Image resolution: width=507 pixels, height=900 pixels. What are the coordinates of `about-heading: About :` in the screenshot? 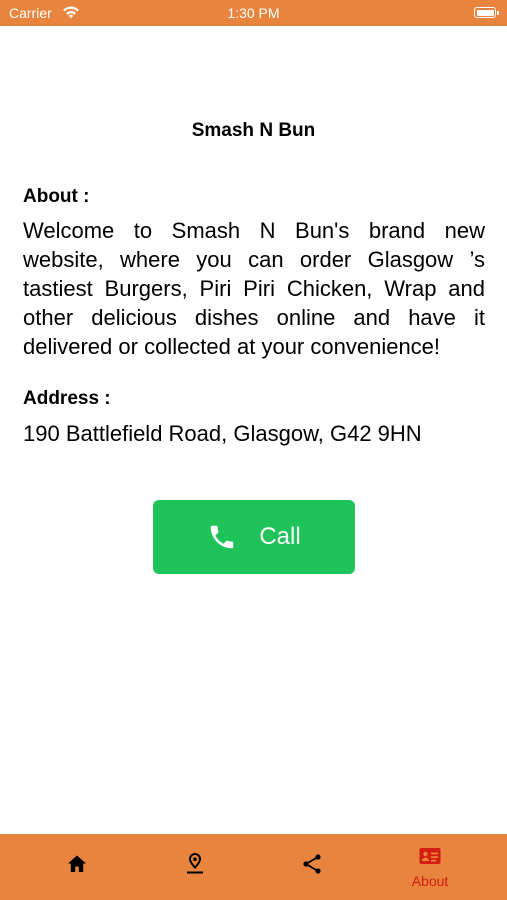 It's located at (56, 196).